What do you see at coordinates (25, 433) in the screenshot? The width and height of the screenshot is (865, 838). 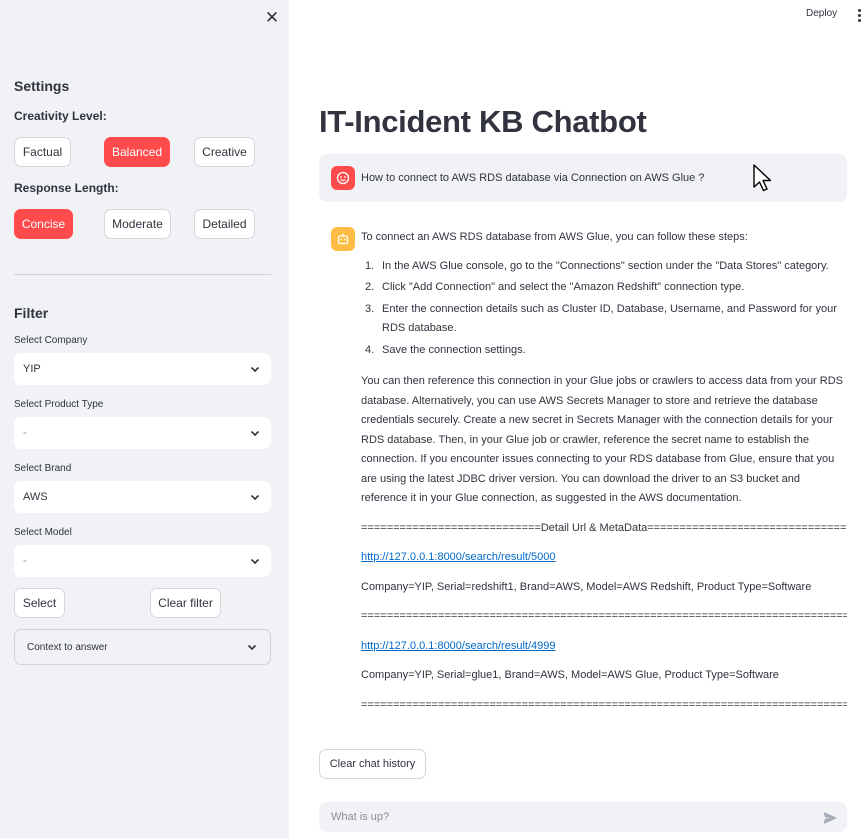 I see `product-type-select-value: -` at bounding box center [25, 433].